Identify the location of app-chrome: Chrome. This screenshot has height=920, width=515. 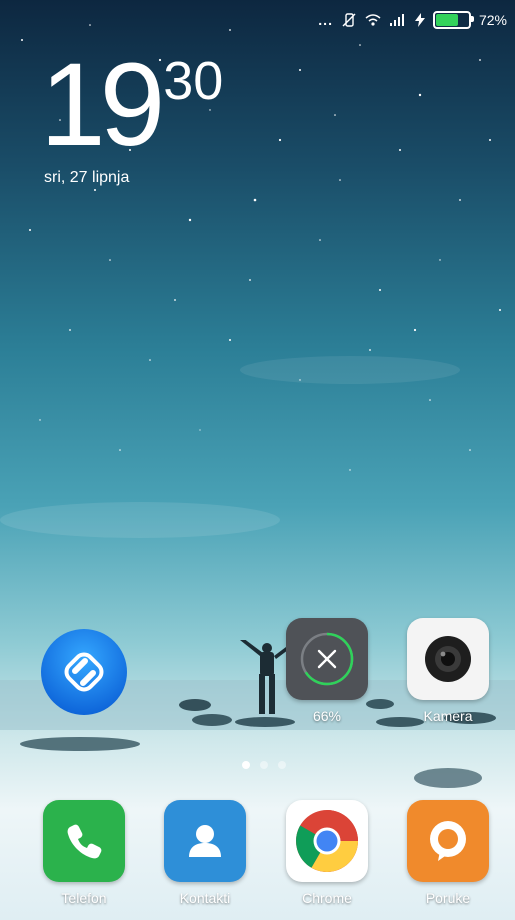
(327, 853).